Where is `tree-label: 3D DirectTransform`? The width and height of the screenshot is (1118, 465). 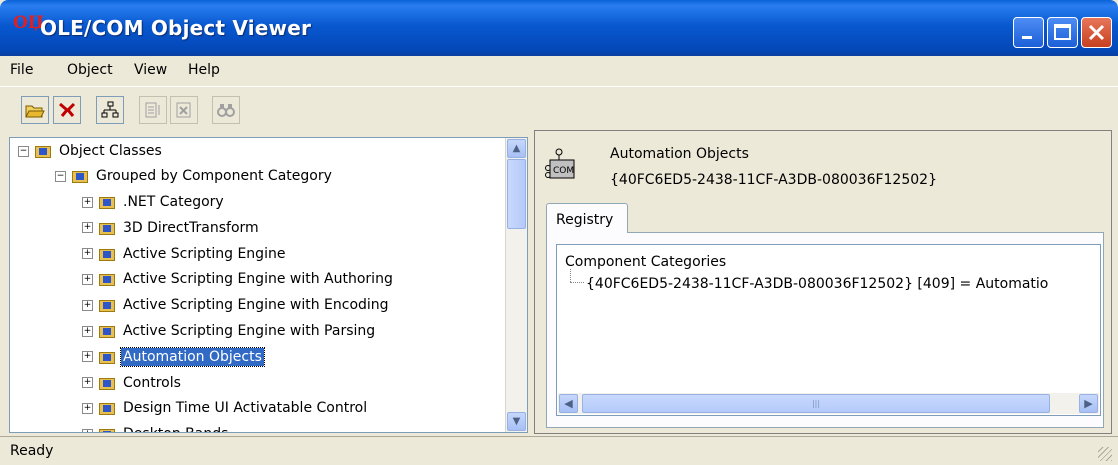
tree-label: 3D DirectTransform is located at coordinates (191, 227).